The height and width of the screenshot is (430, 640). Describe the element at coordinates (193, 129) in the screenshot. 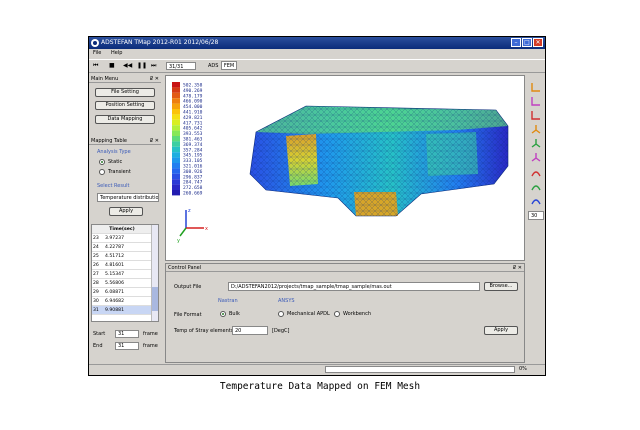

I see `legend-value: 405.642` at that location.